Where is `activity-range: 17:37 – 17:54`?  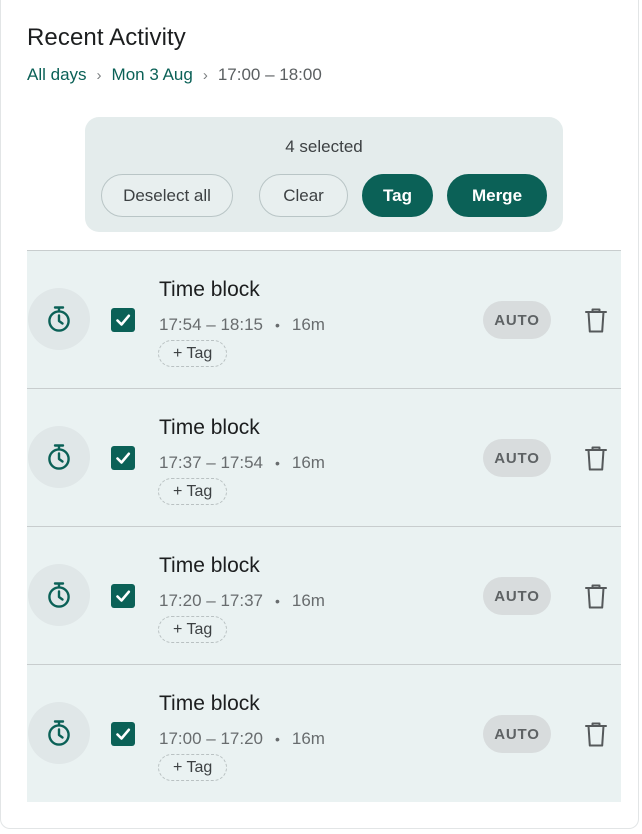
activity-range: 17:37 – 17:54 is located at coordinates (211, 462).